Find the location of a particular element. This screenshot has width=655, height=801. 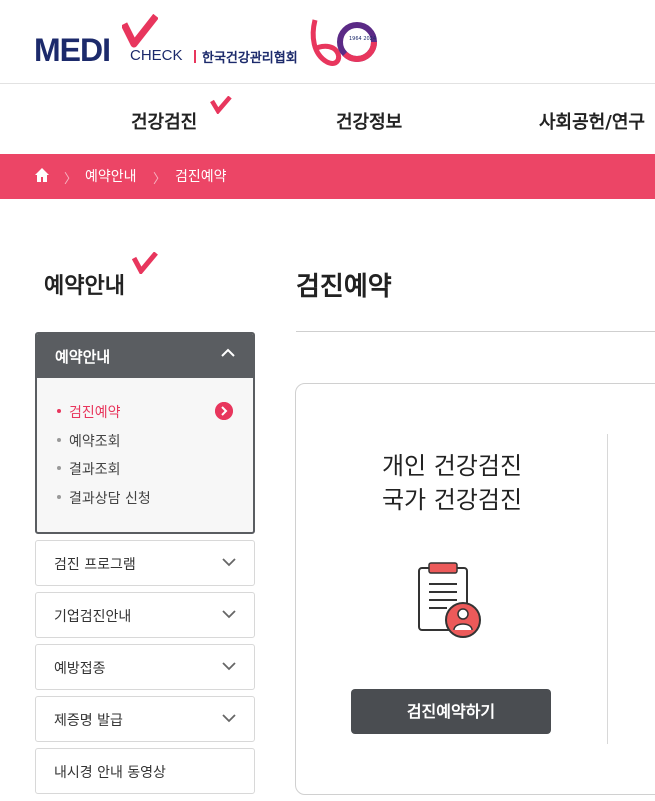

sidebar-group-checkup-program: 검진 프로그램 is located at coordinates (145, 563).